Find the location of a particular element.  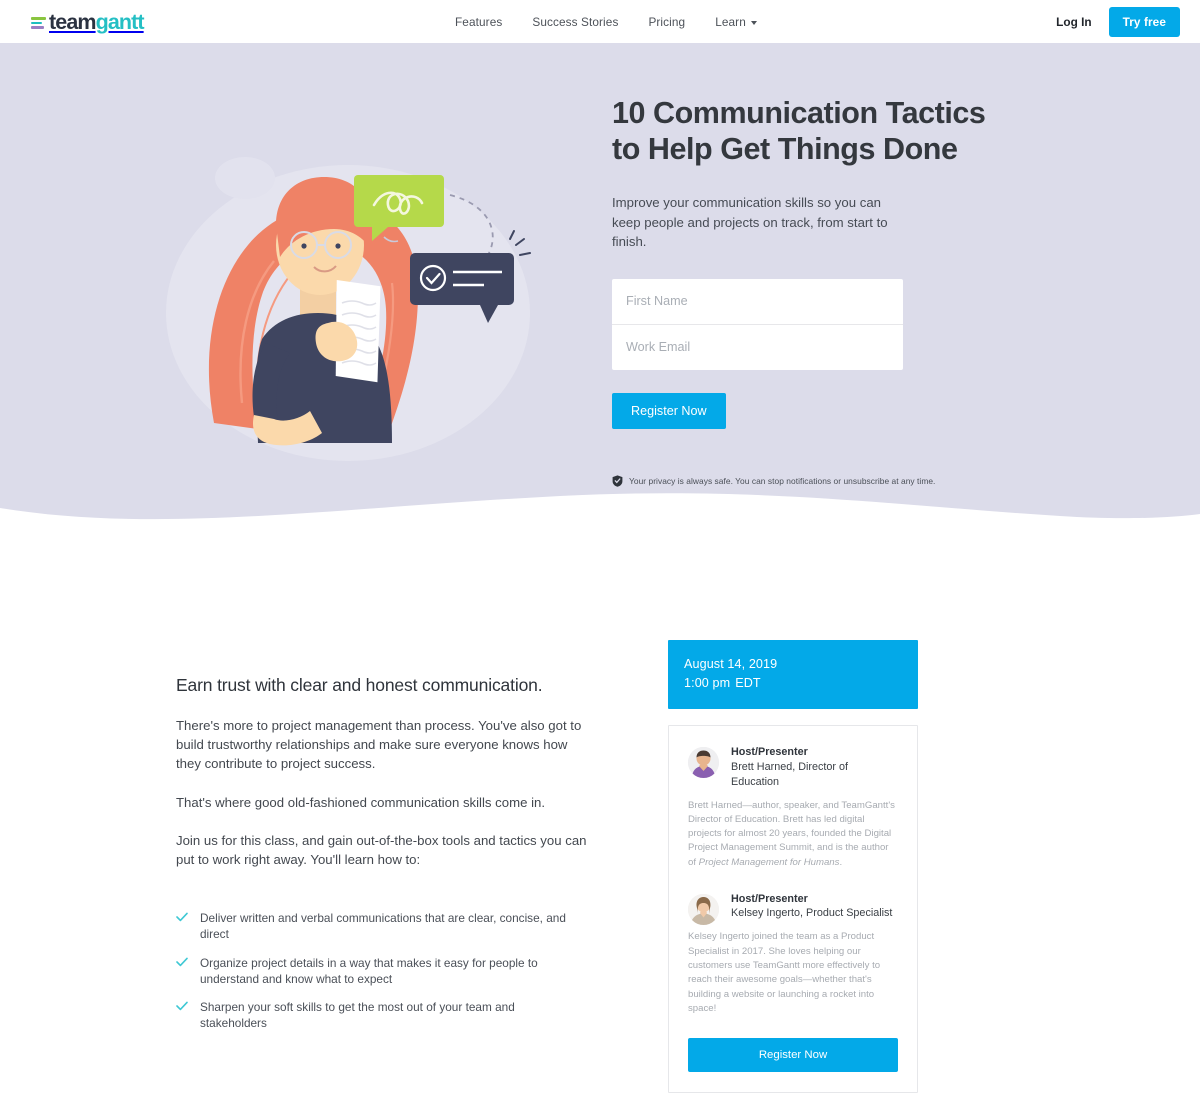

event-time-row: 1:00 pm EDT is located at coordinates (793, 683).